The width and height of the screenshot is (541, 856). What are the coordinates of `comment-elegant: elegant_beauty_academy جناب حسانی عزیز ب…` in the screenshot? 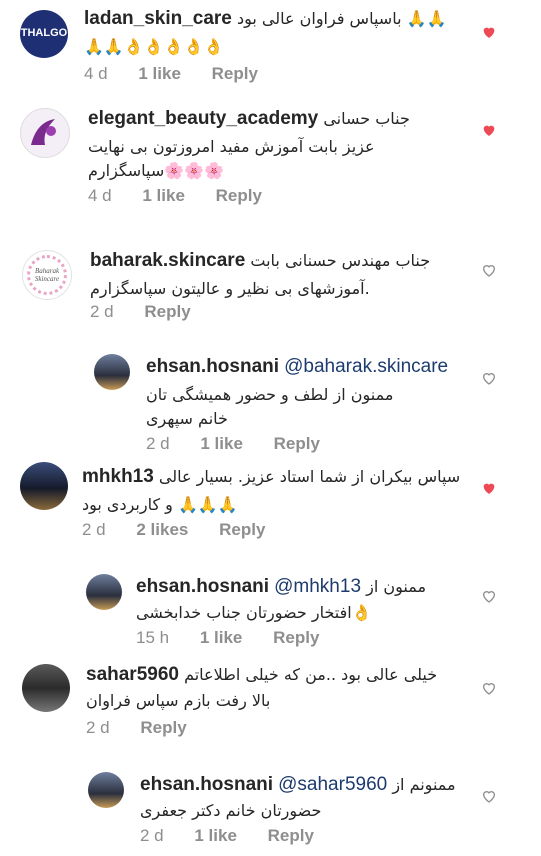 It's located at (270, 158).